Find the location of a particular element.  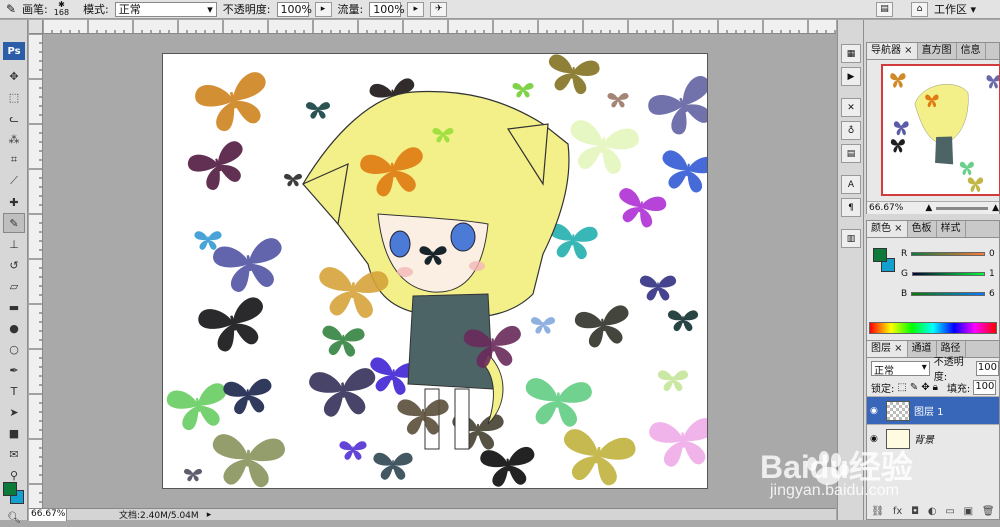

actions-panel-icon: ▶ is located at coordinates (851, 76).